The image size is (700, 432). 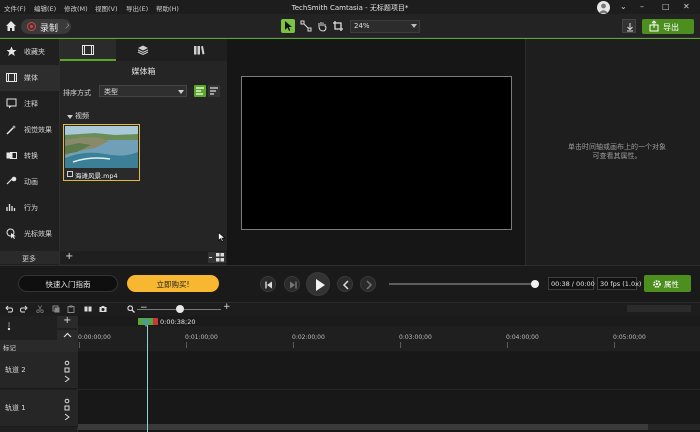 I want to click on tab-books, so click(x=199, y=50).